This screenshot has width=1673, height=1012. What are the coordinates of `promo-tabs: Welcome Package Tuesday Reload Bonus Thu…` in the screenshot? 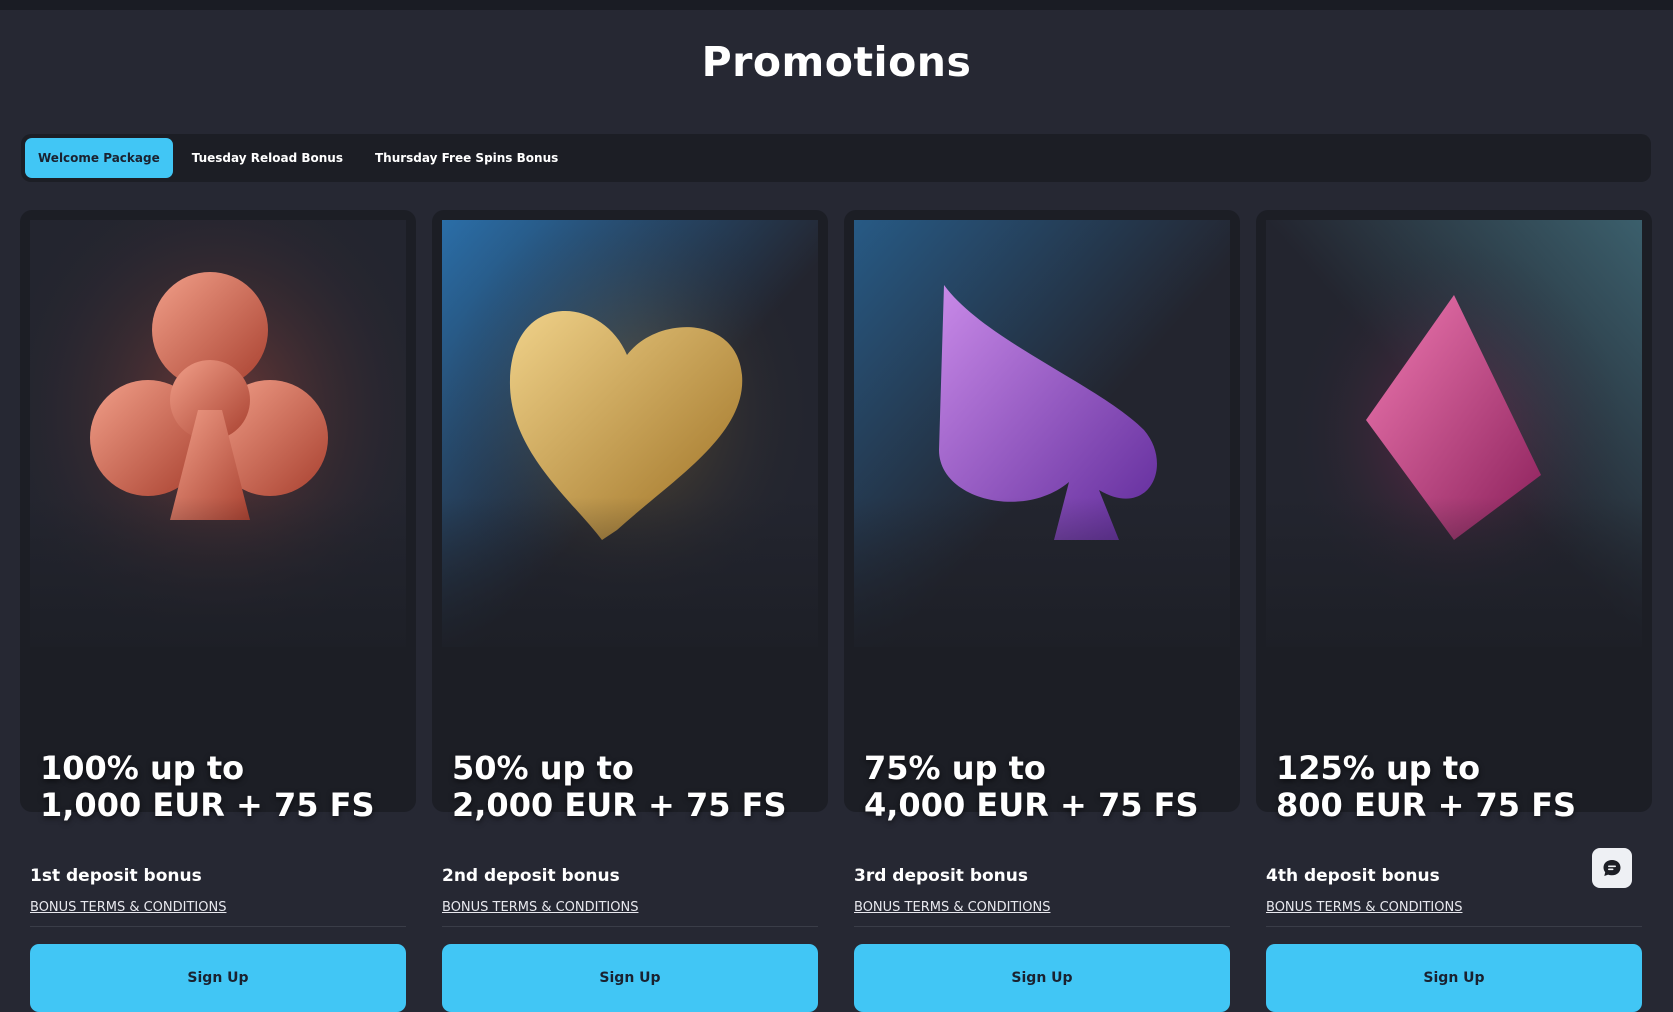 It's located at (836, 158).